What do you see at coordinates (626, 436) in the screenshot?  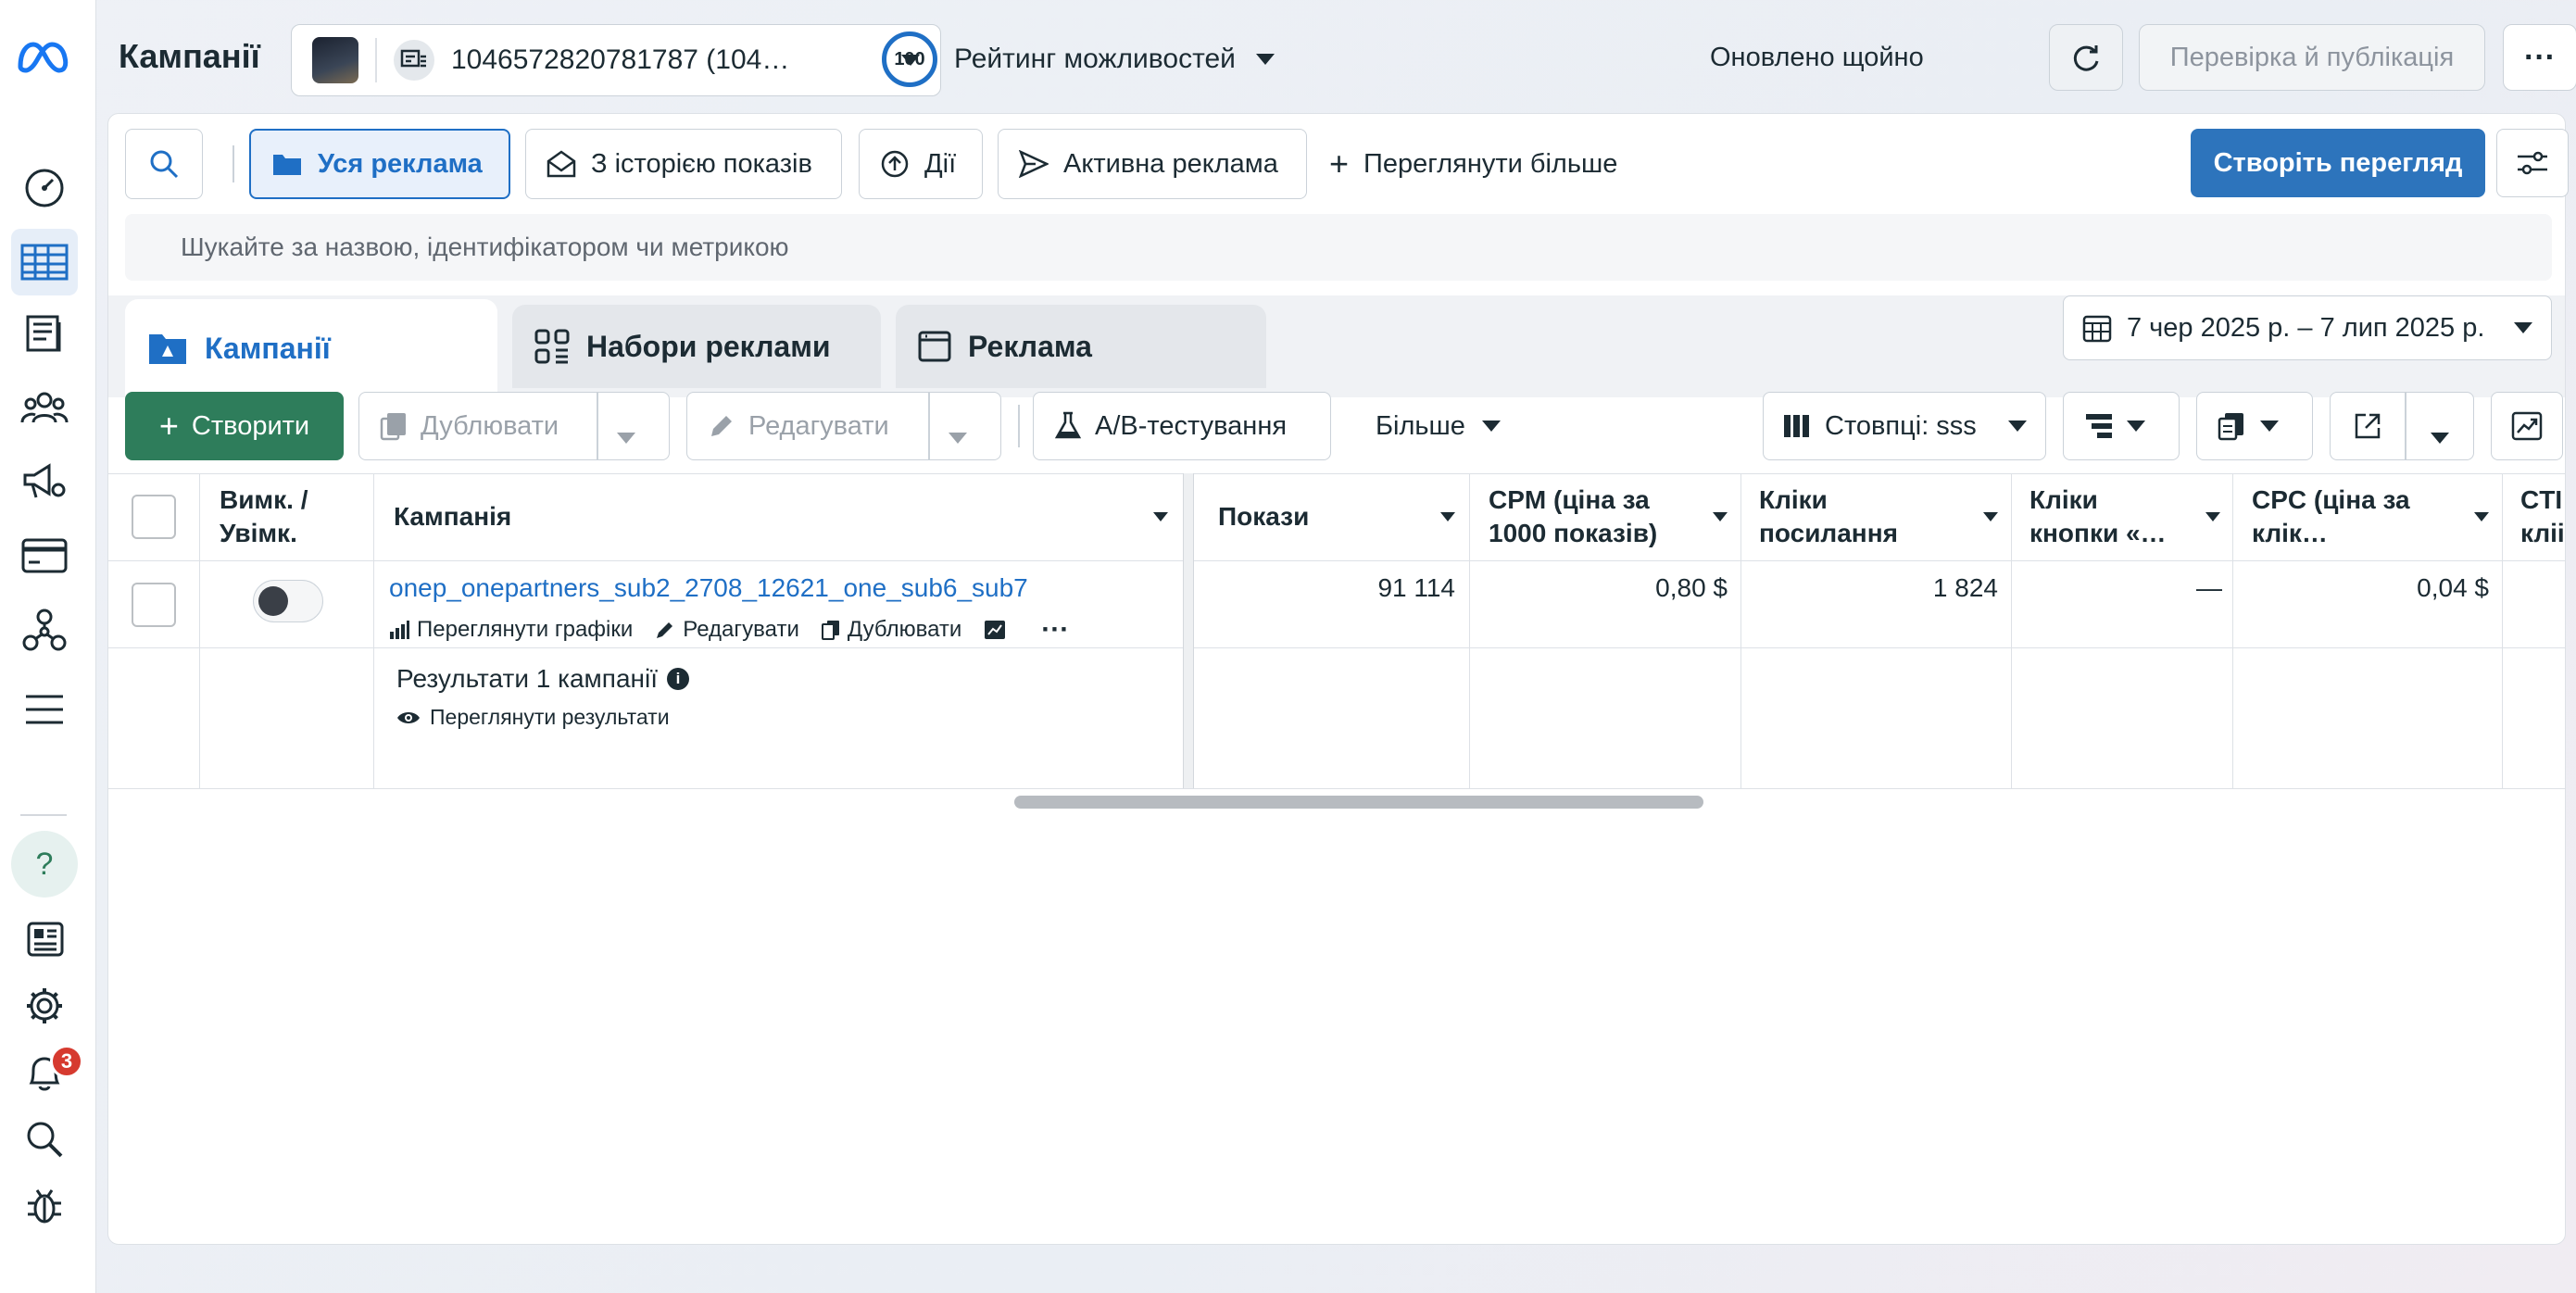 I see `duplicate-dropdown` at bounding box center [626, 436].